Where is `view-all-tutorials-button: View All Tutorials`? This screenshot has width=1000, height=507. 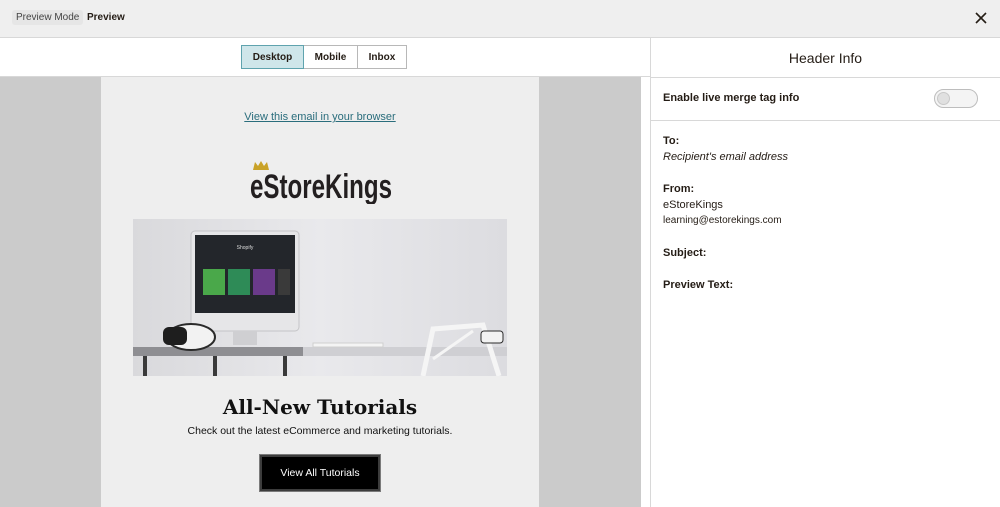 view-all-tutorials-button: View All Tutorials is located at coordinates (320, 473).